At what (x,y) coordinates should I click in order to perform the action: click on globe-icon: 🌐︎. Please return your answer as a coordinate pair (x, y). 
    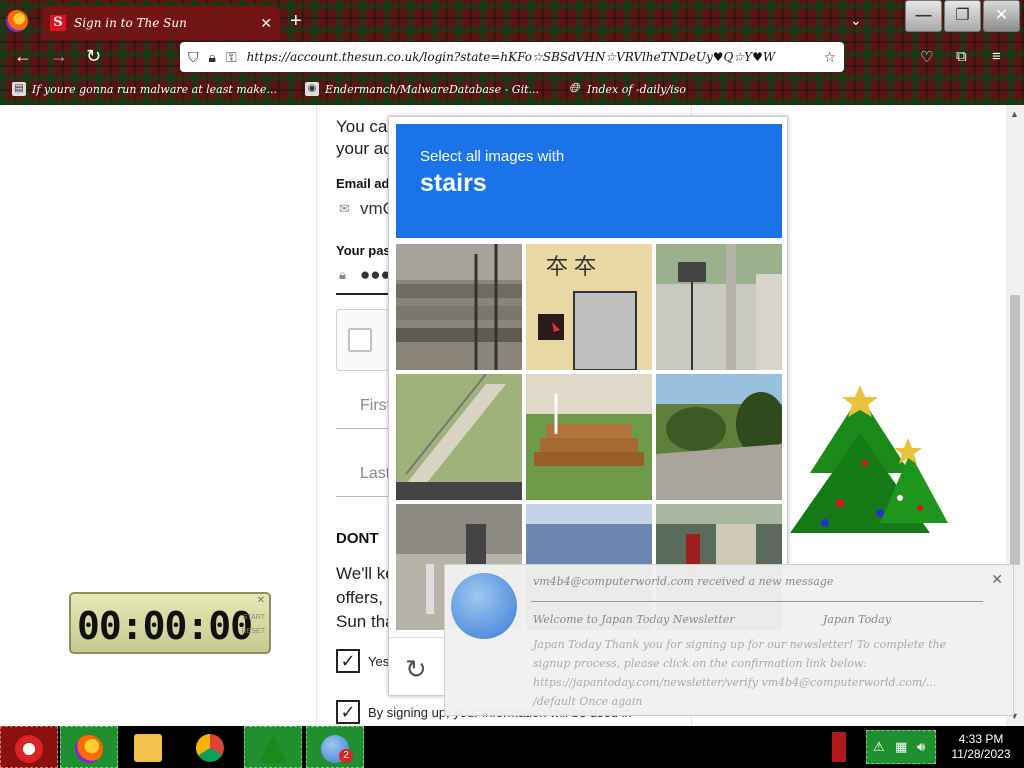
    Looking at the image, I should click on (574, 88).